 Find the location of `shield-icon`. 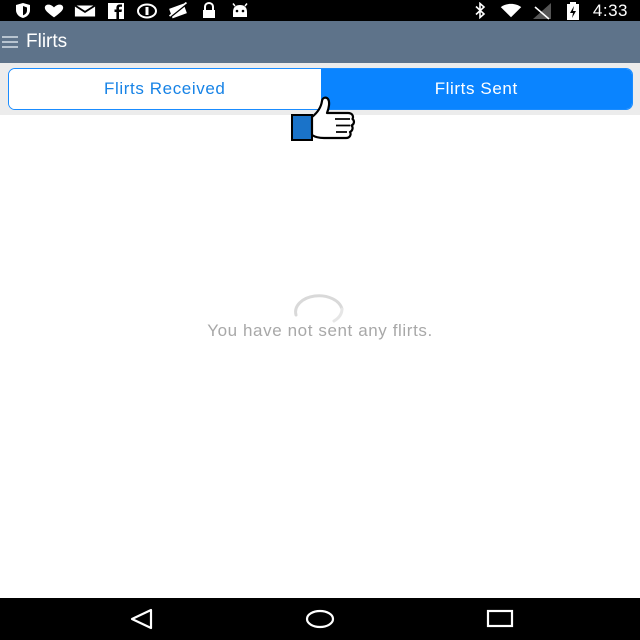

shield-icon is located at coordinates (23, 10).